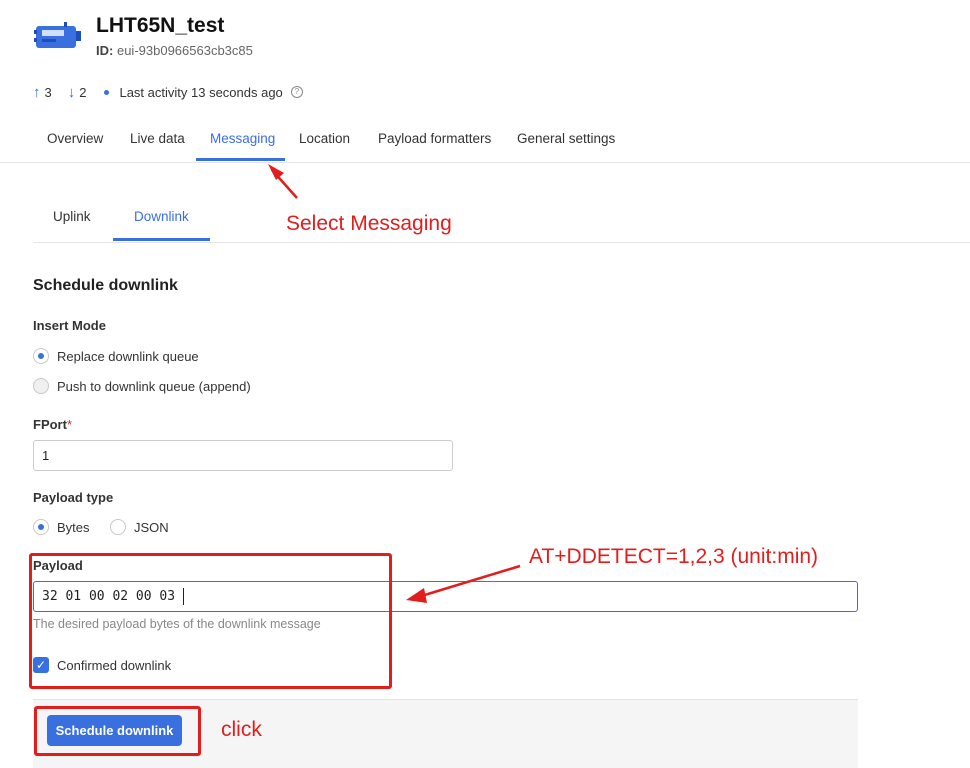 This screenshot has height=768, width=970. What do you see at coordinates (469, 581) in the screenshot?
I see `arrow-to-payload` at bounding box center [469, 581].